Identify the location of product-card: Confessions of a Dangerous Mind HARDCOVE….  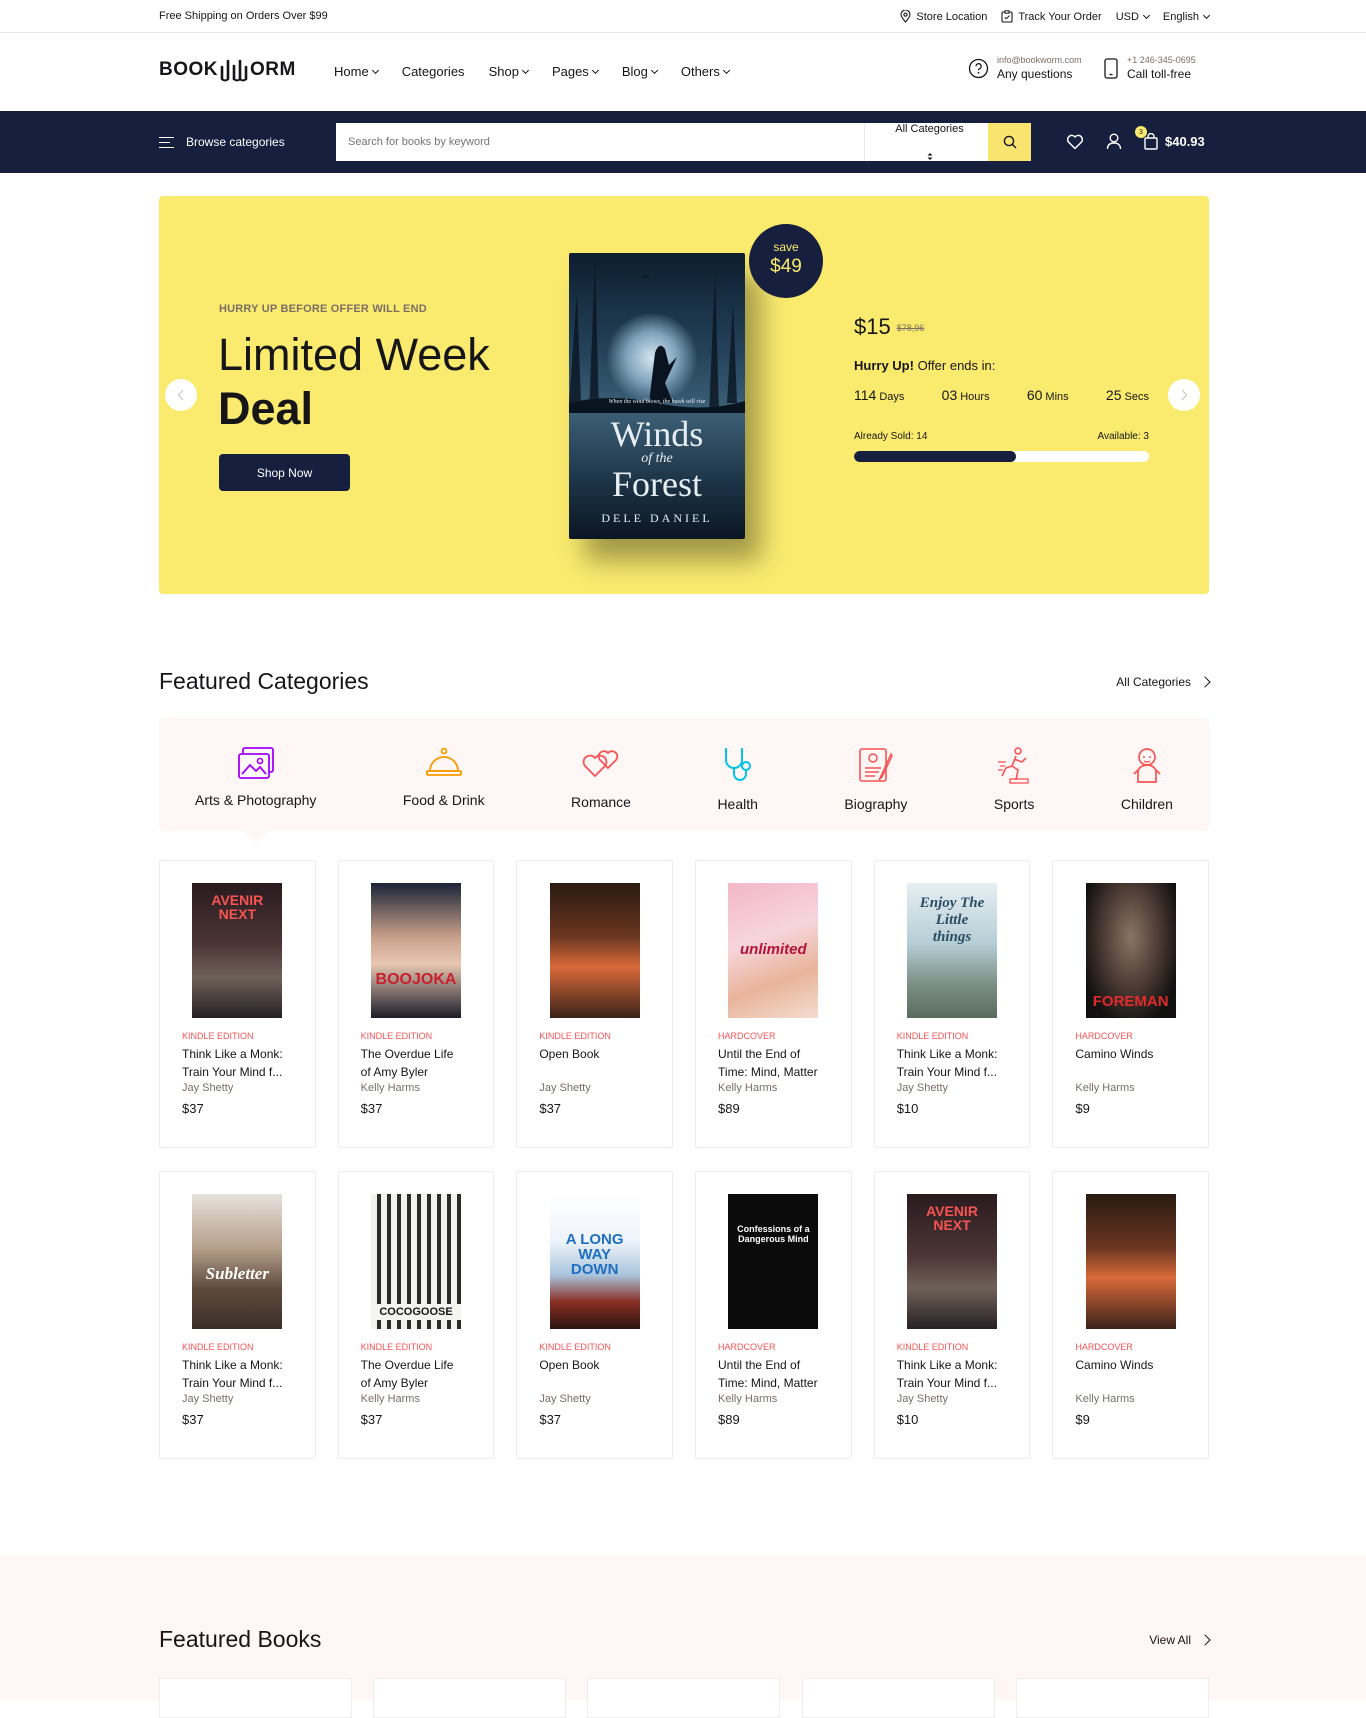
(773, 1315).